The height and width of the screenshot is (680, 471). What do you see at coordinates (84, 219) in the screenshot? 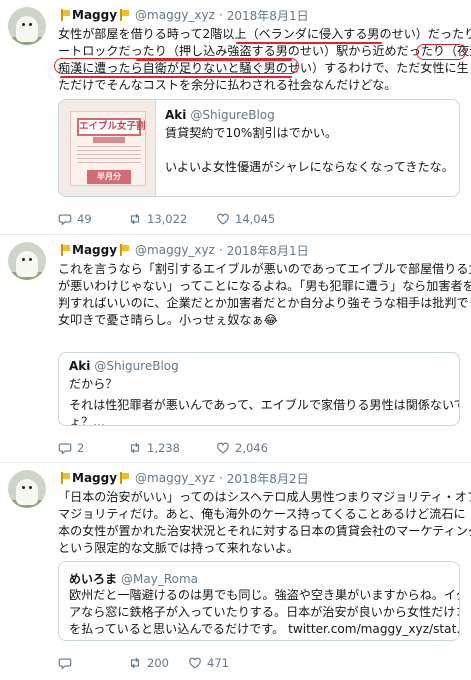
I see `reply-count: 49` at bounding box center [84, 219].